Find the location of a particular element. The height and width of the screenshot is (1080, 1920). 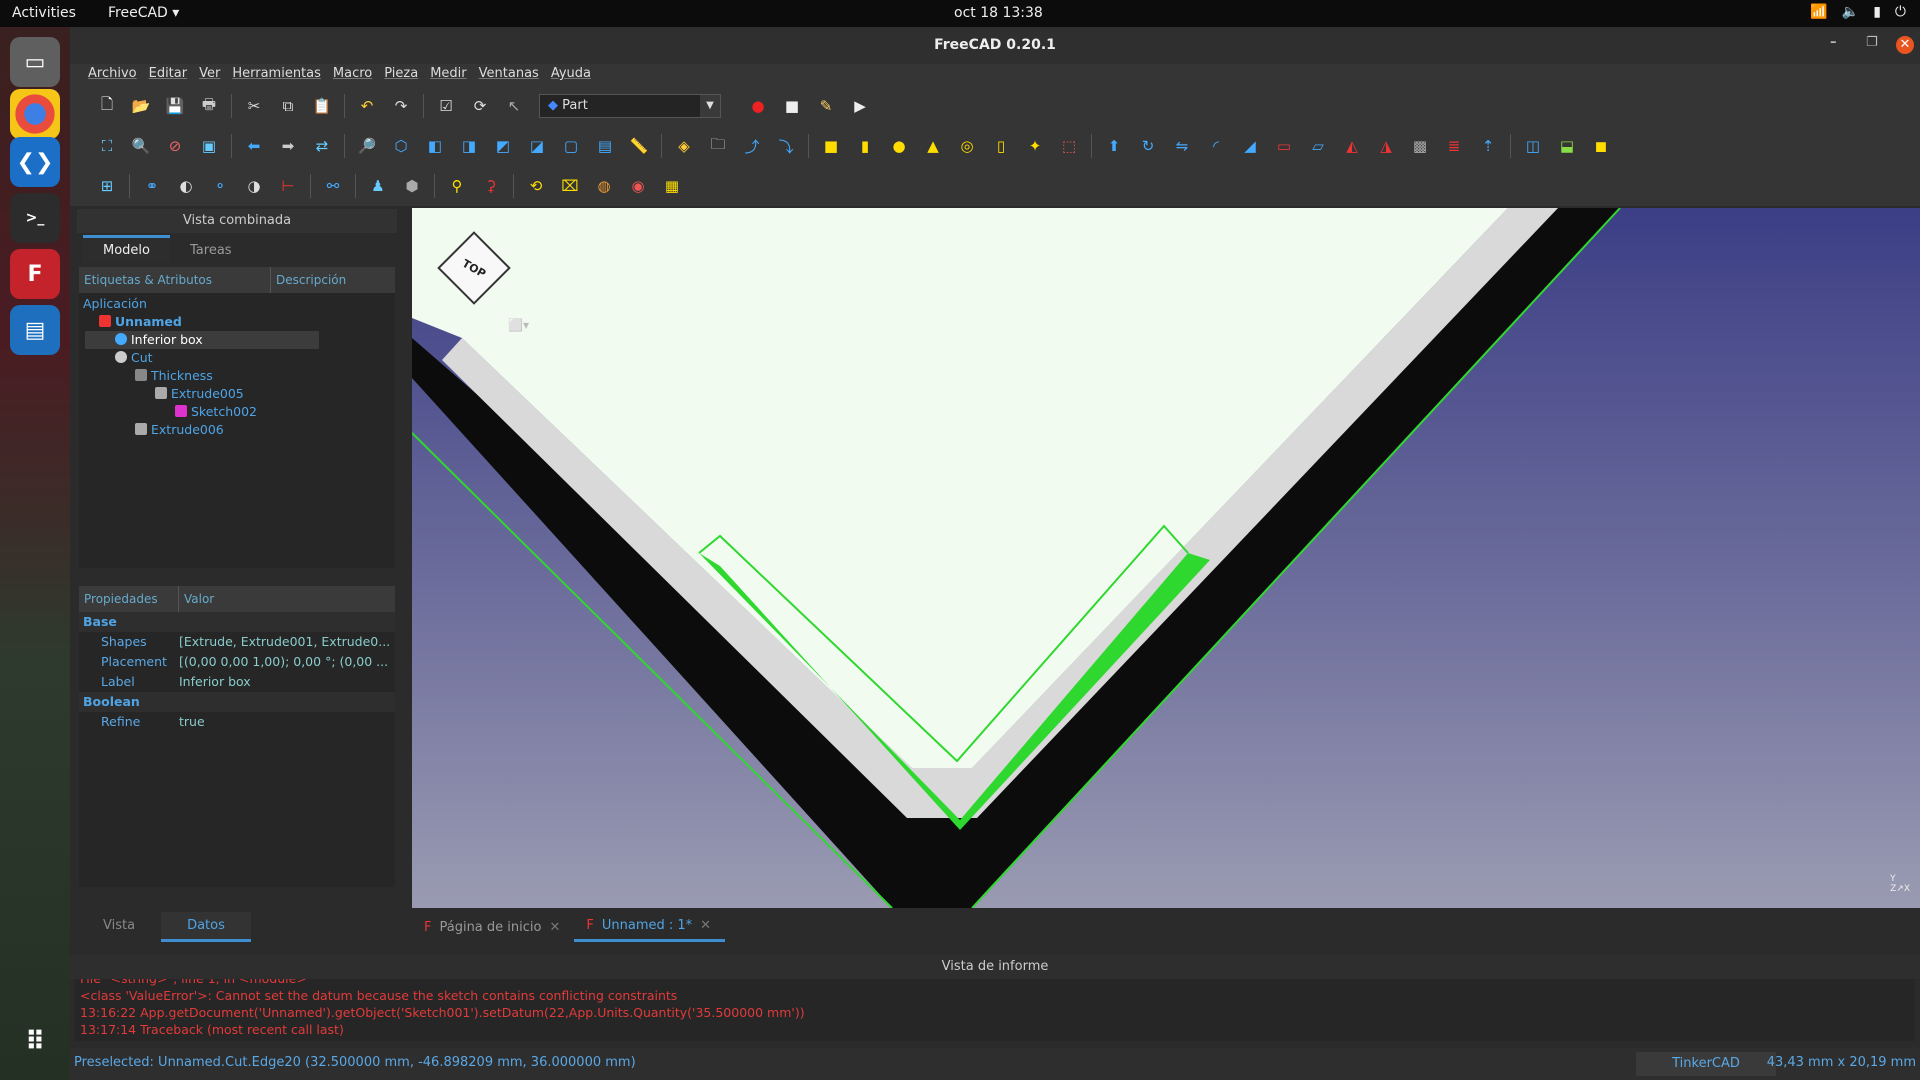

measure-toggle-3d-icon: ◉ is located at coordinates (638, 186).